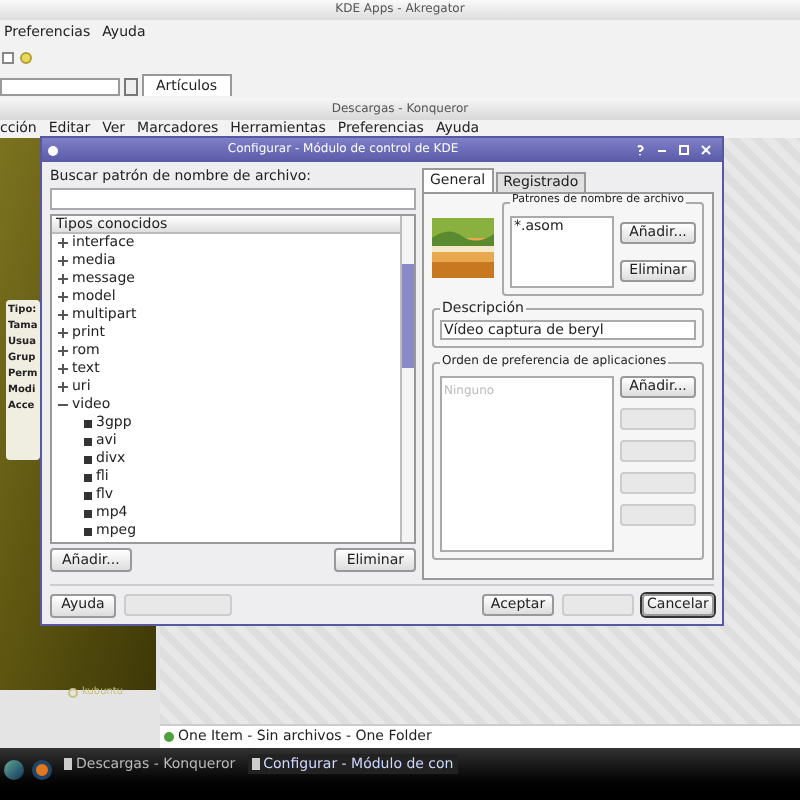 Image resolution: width=800 pixels, height=800 pixels. I want to click on minimize-icon, so click(661, 150).